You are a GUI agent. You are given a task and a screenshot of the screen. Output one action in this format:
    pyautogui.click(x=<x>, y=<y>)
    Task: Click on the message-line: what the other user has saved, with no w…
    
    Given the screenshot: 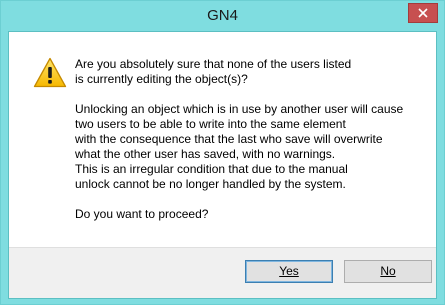 What is the action you would take?
    pyautogui.click(x=205, y=154)
    